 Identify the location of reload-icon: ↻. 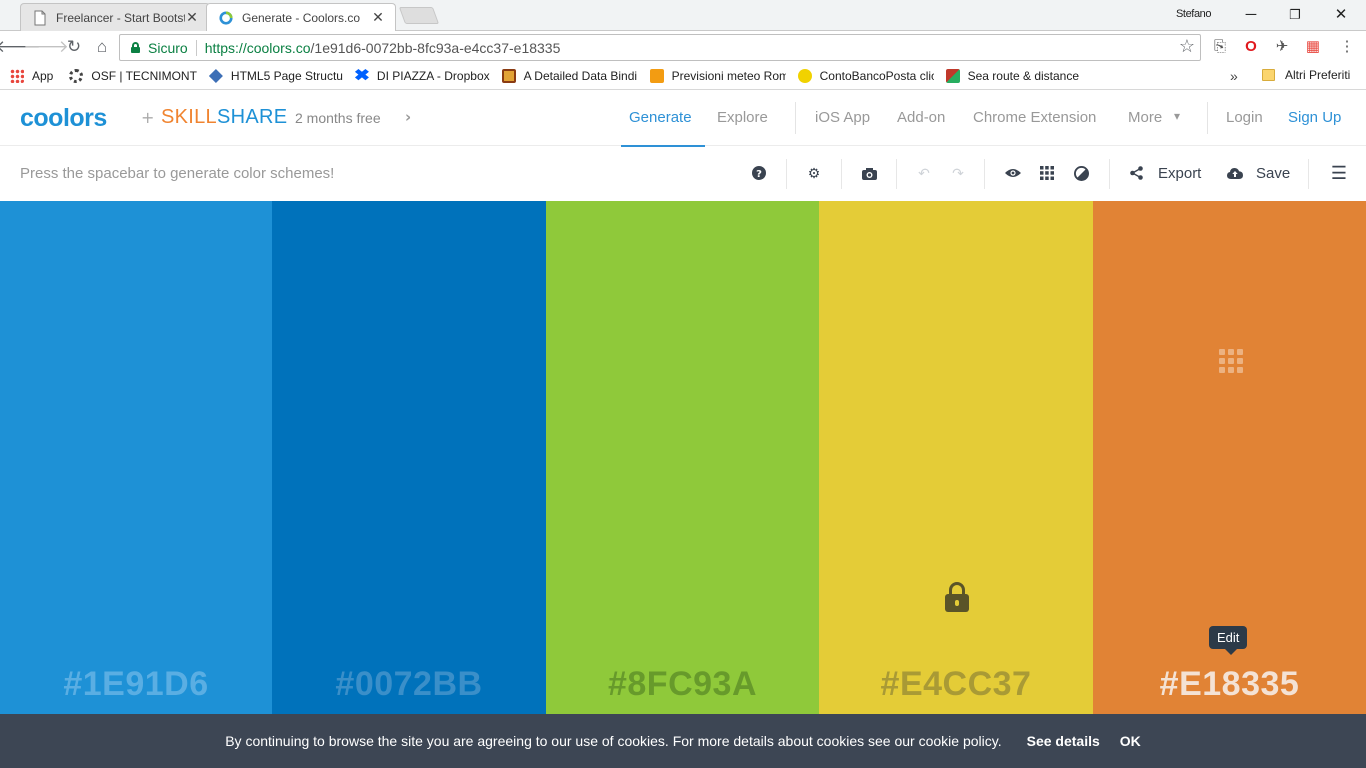
(74, 47).